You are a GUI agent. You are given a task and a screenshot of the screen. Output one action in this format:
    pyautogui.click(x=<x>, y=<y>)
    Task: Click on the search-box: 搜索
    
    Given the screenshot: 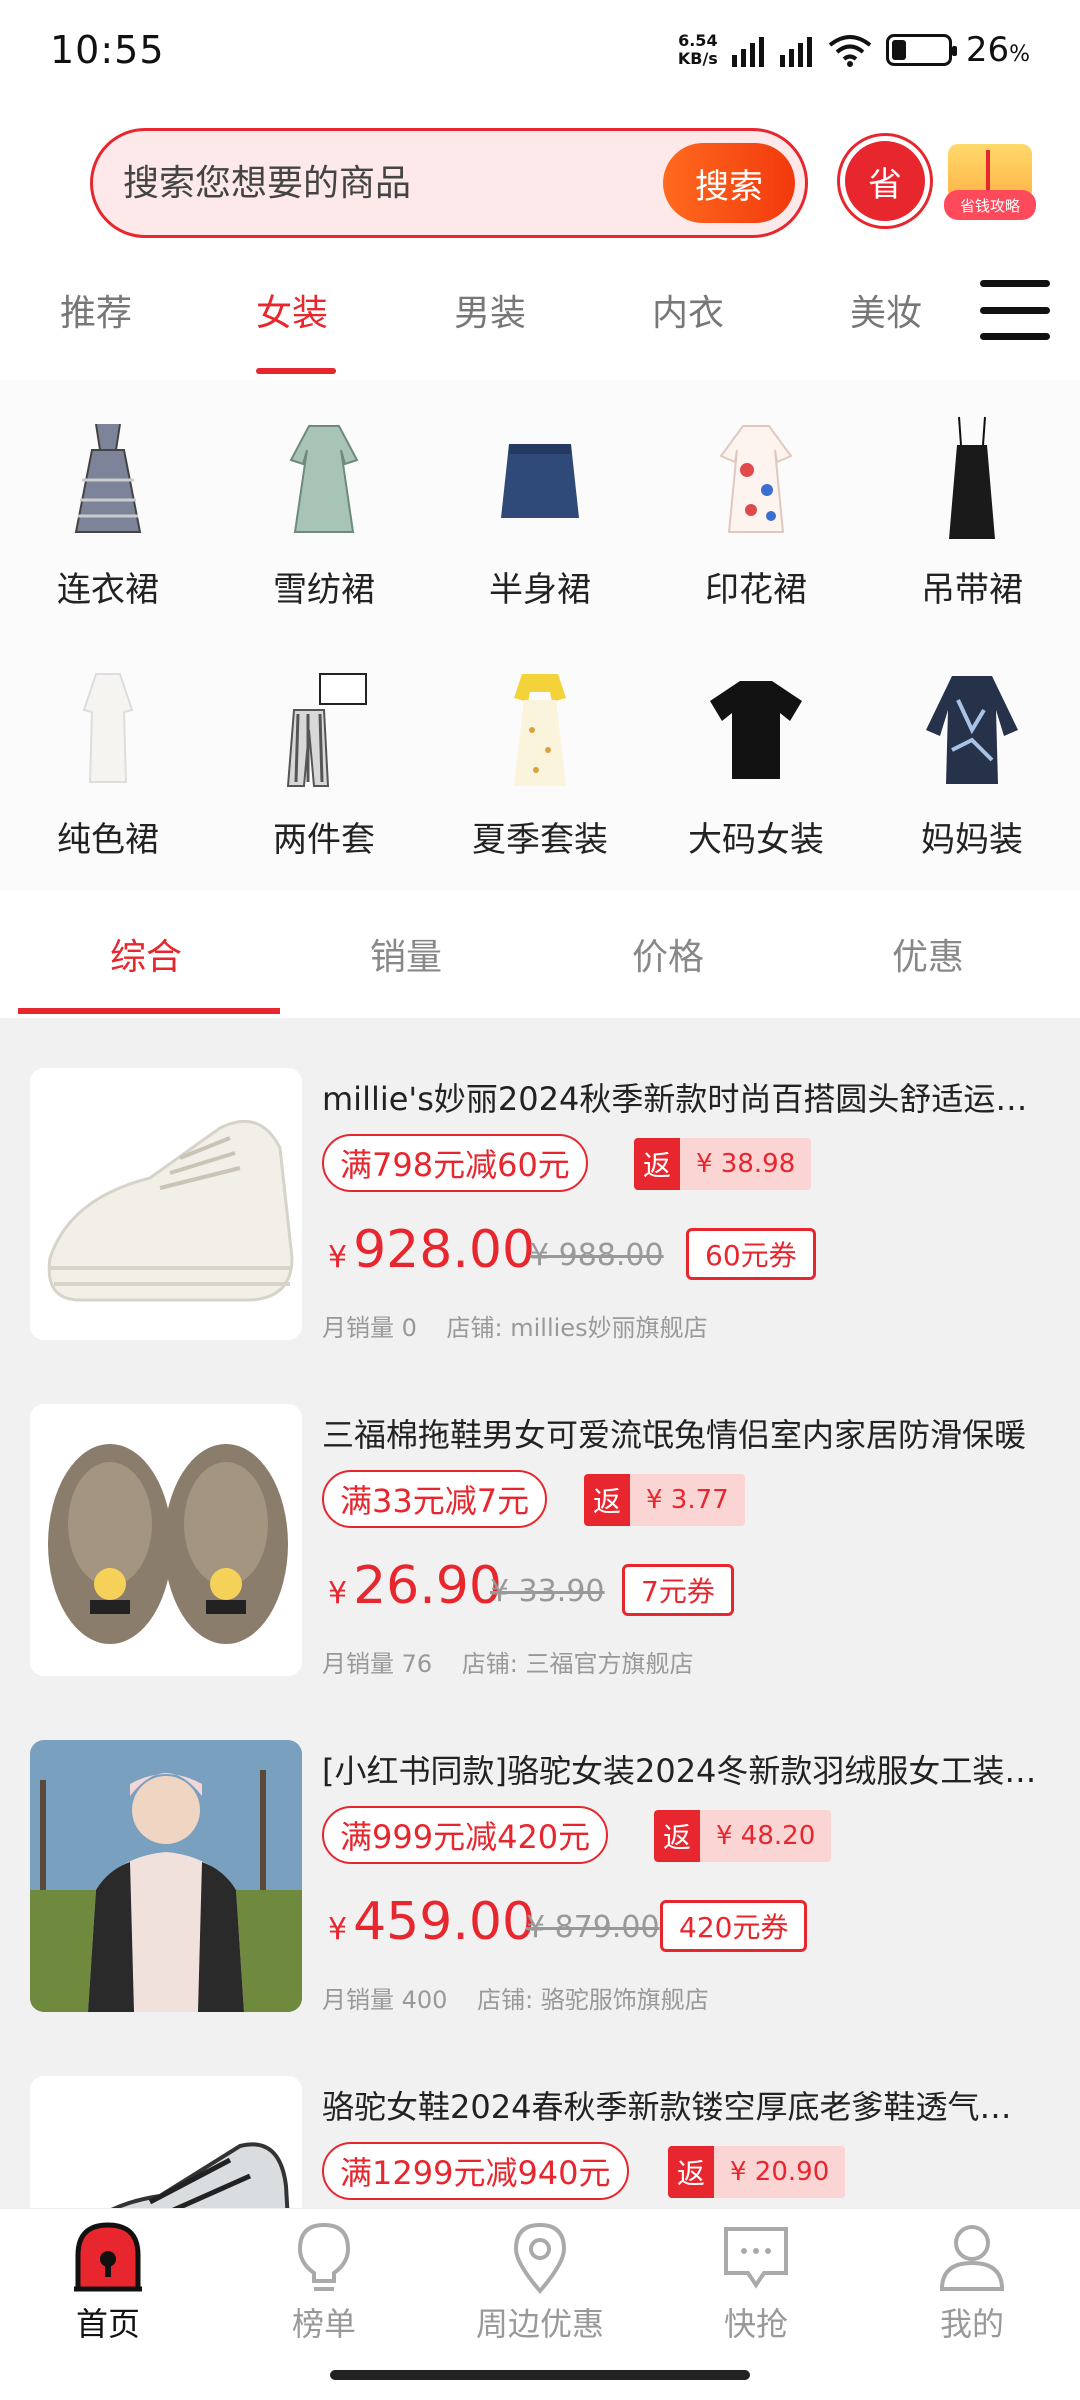 What is the action you would take?
    pyautogui.click(x=449, y=183)
    